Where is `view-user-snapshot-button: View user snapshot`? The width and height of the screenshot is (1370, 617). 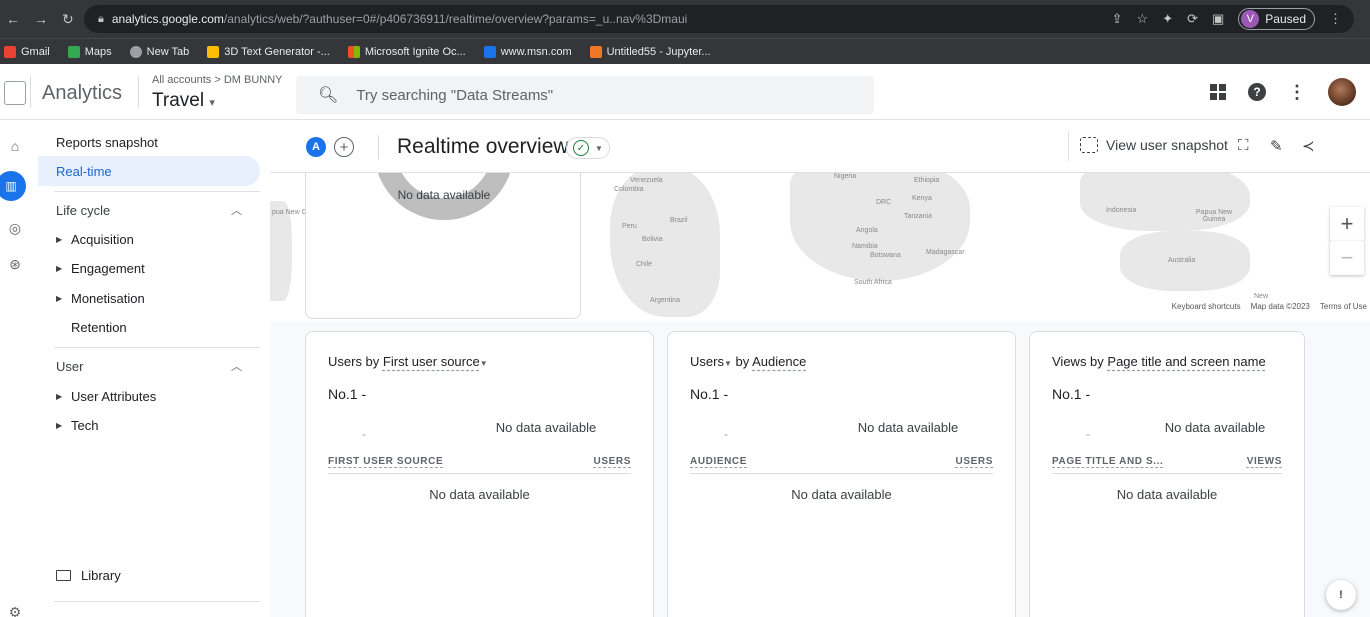 view-user-snapshot-button: View user snapshot is located at coordinates (1154, 145).